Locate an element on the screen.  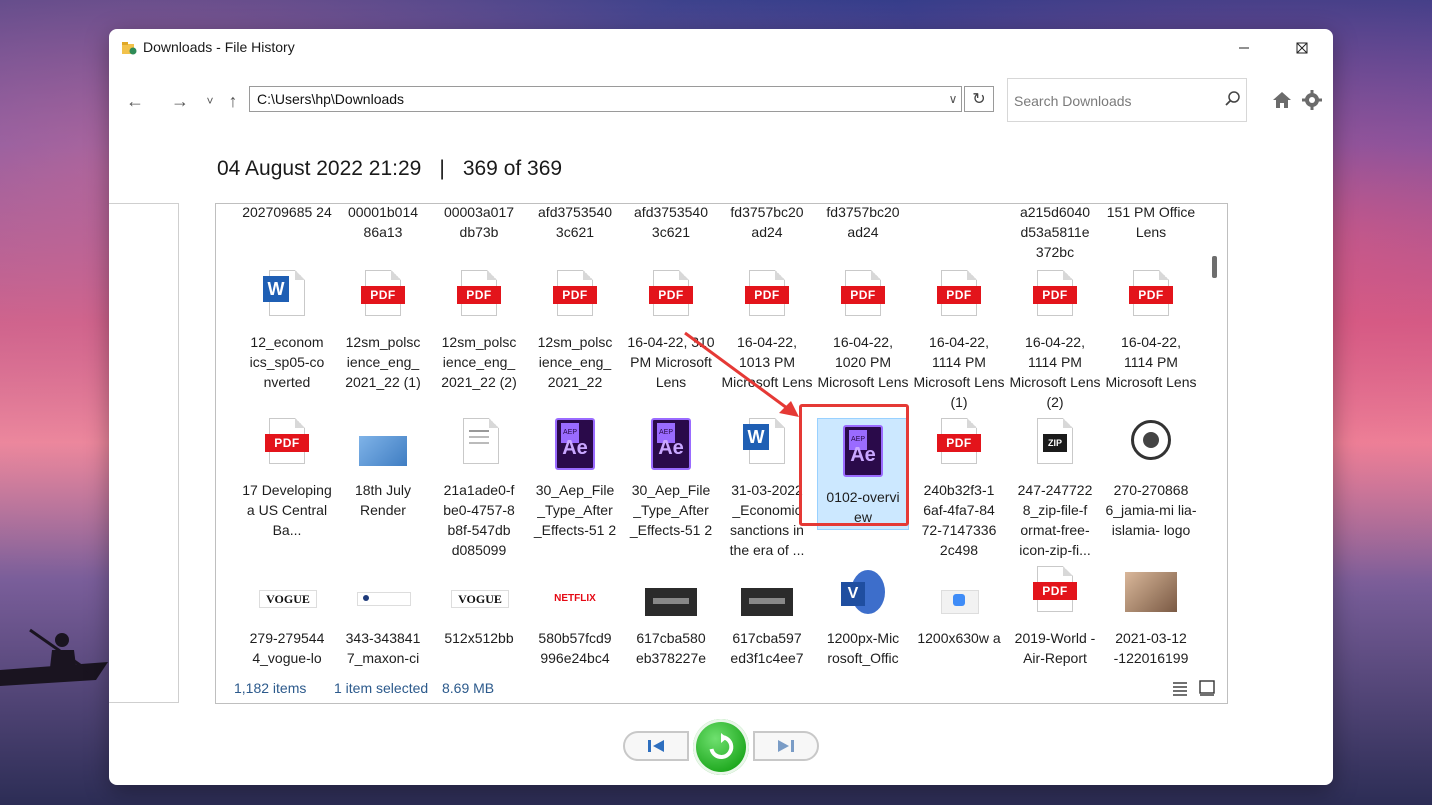
minimize-button is located at coordinates (1244, 48).